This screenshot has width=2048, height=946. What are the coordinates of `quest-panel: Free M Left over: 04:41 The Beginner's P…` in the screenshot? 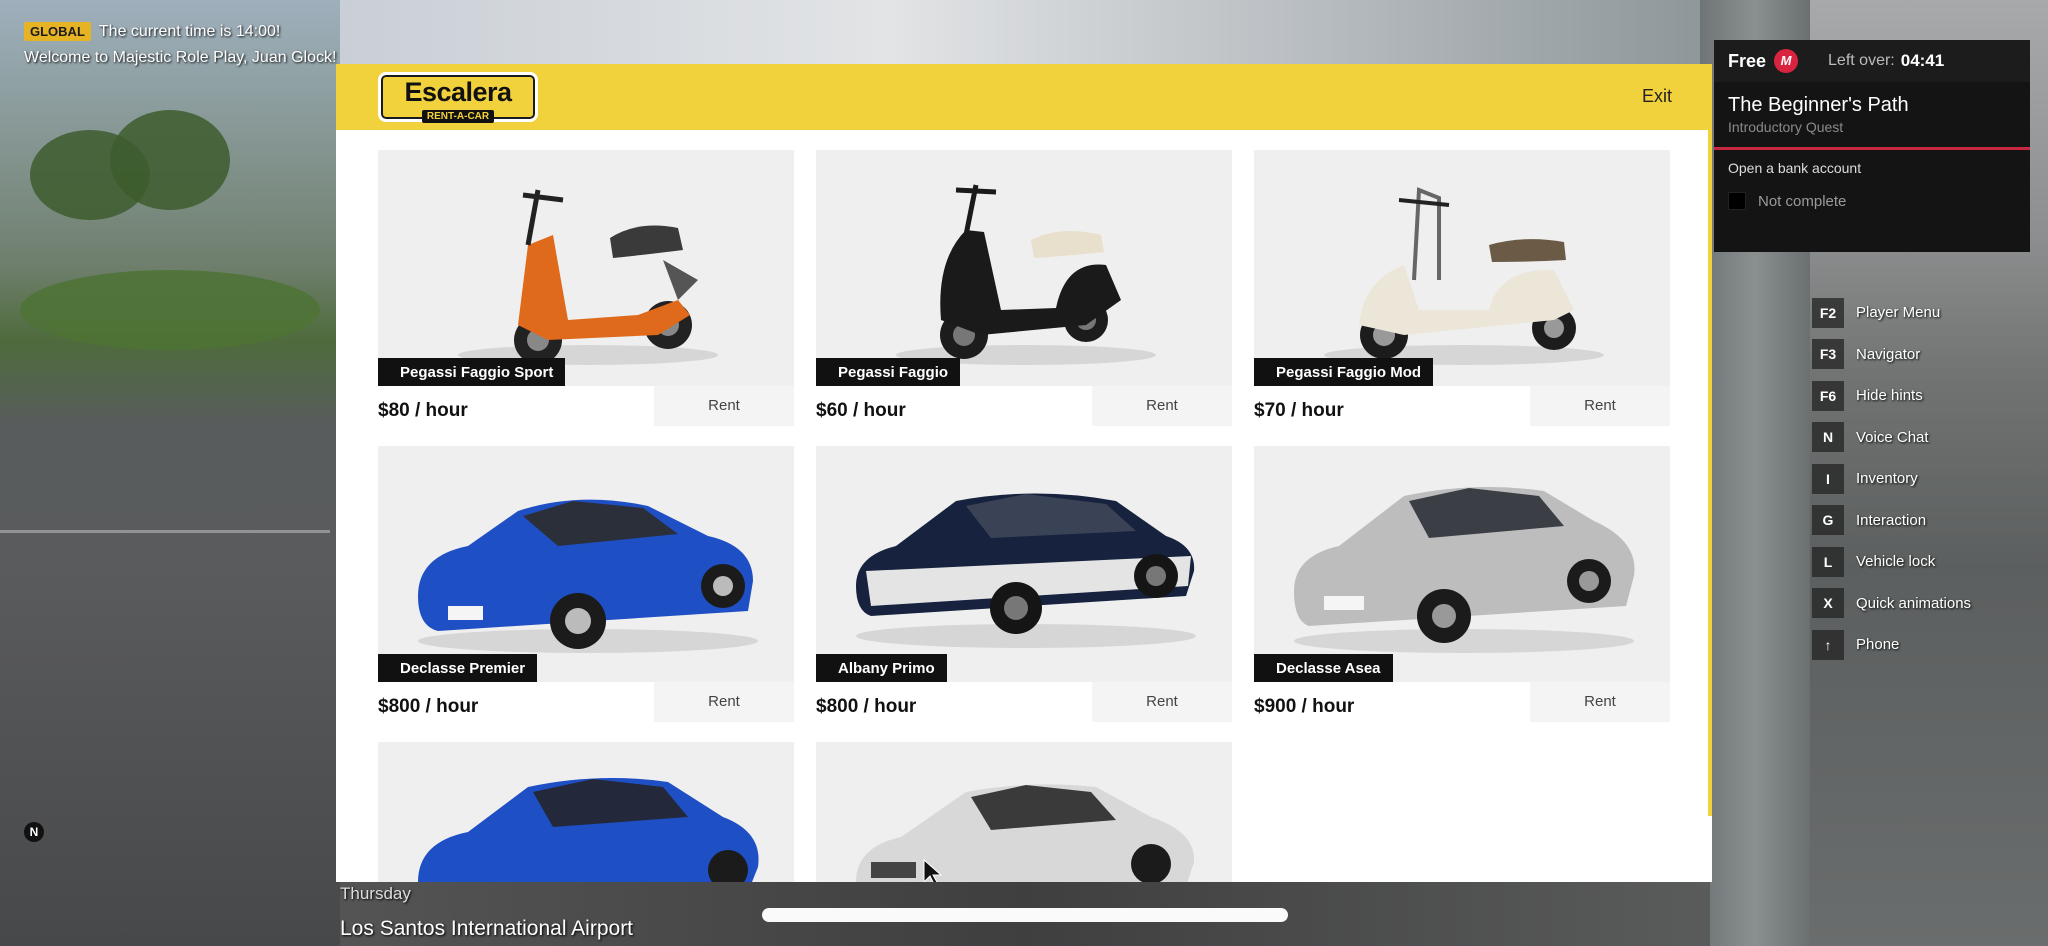 It's located at (1872, 146).